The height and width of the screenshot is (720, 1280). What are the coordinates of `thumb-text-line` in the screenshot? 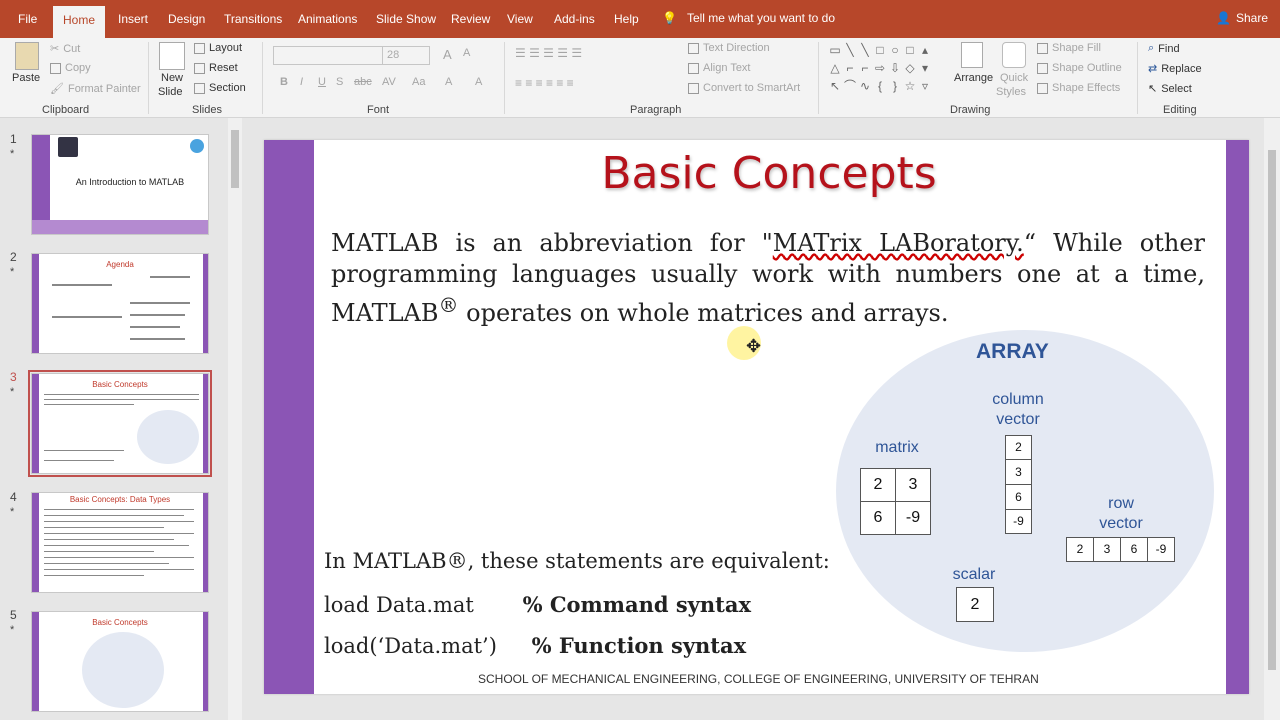 It's located at (106, 563).